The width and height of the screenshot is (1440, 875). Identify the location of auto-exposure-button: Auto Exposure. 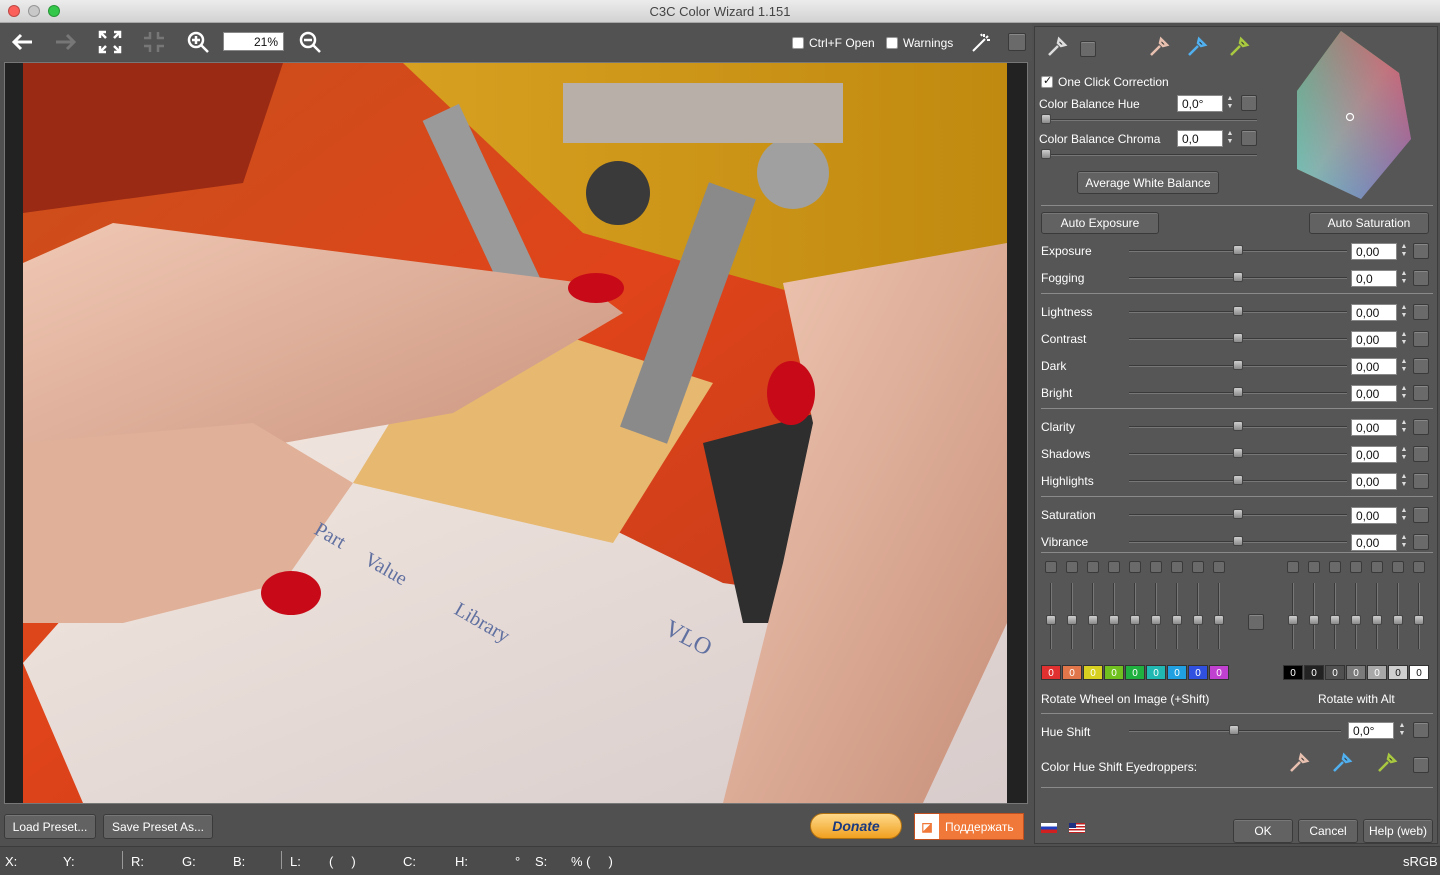
(1100, 223).